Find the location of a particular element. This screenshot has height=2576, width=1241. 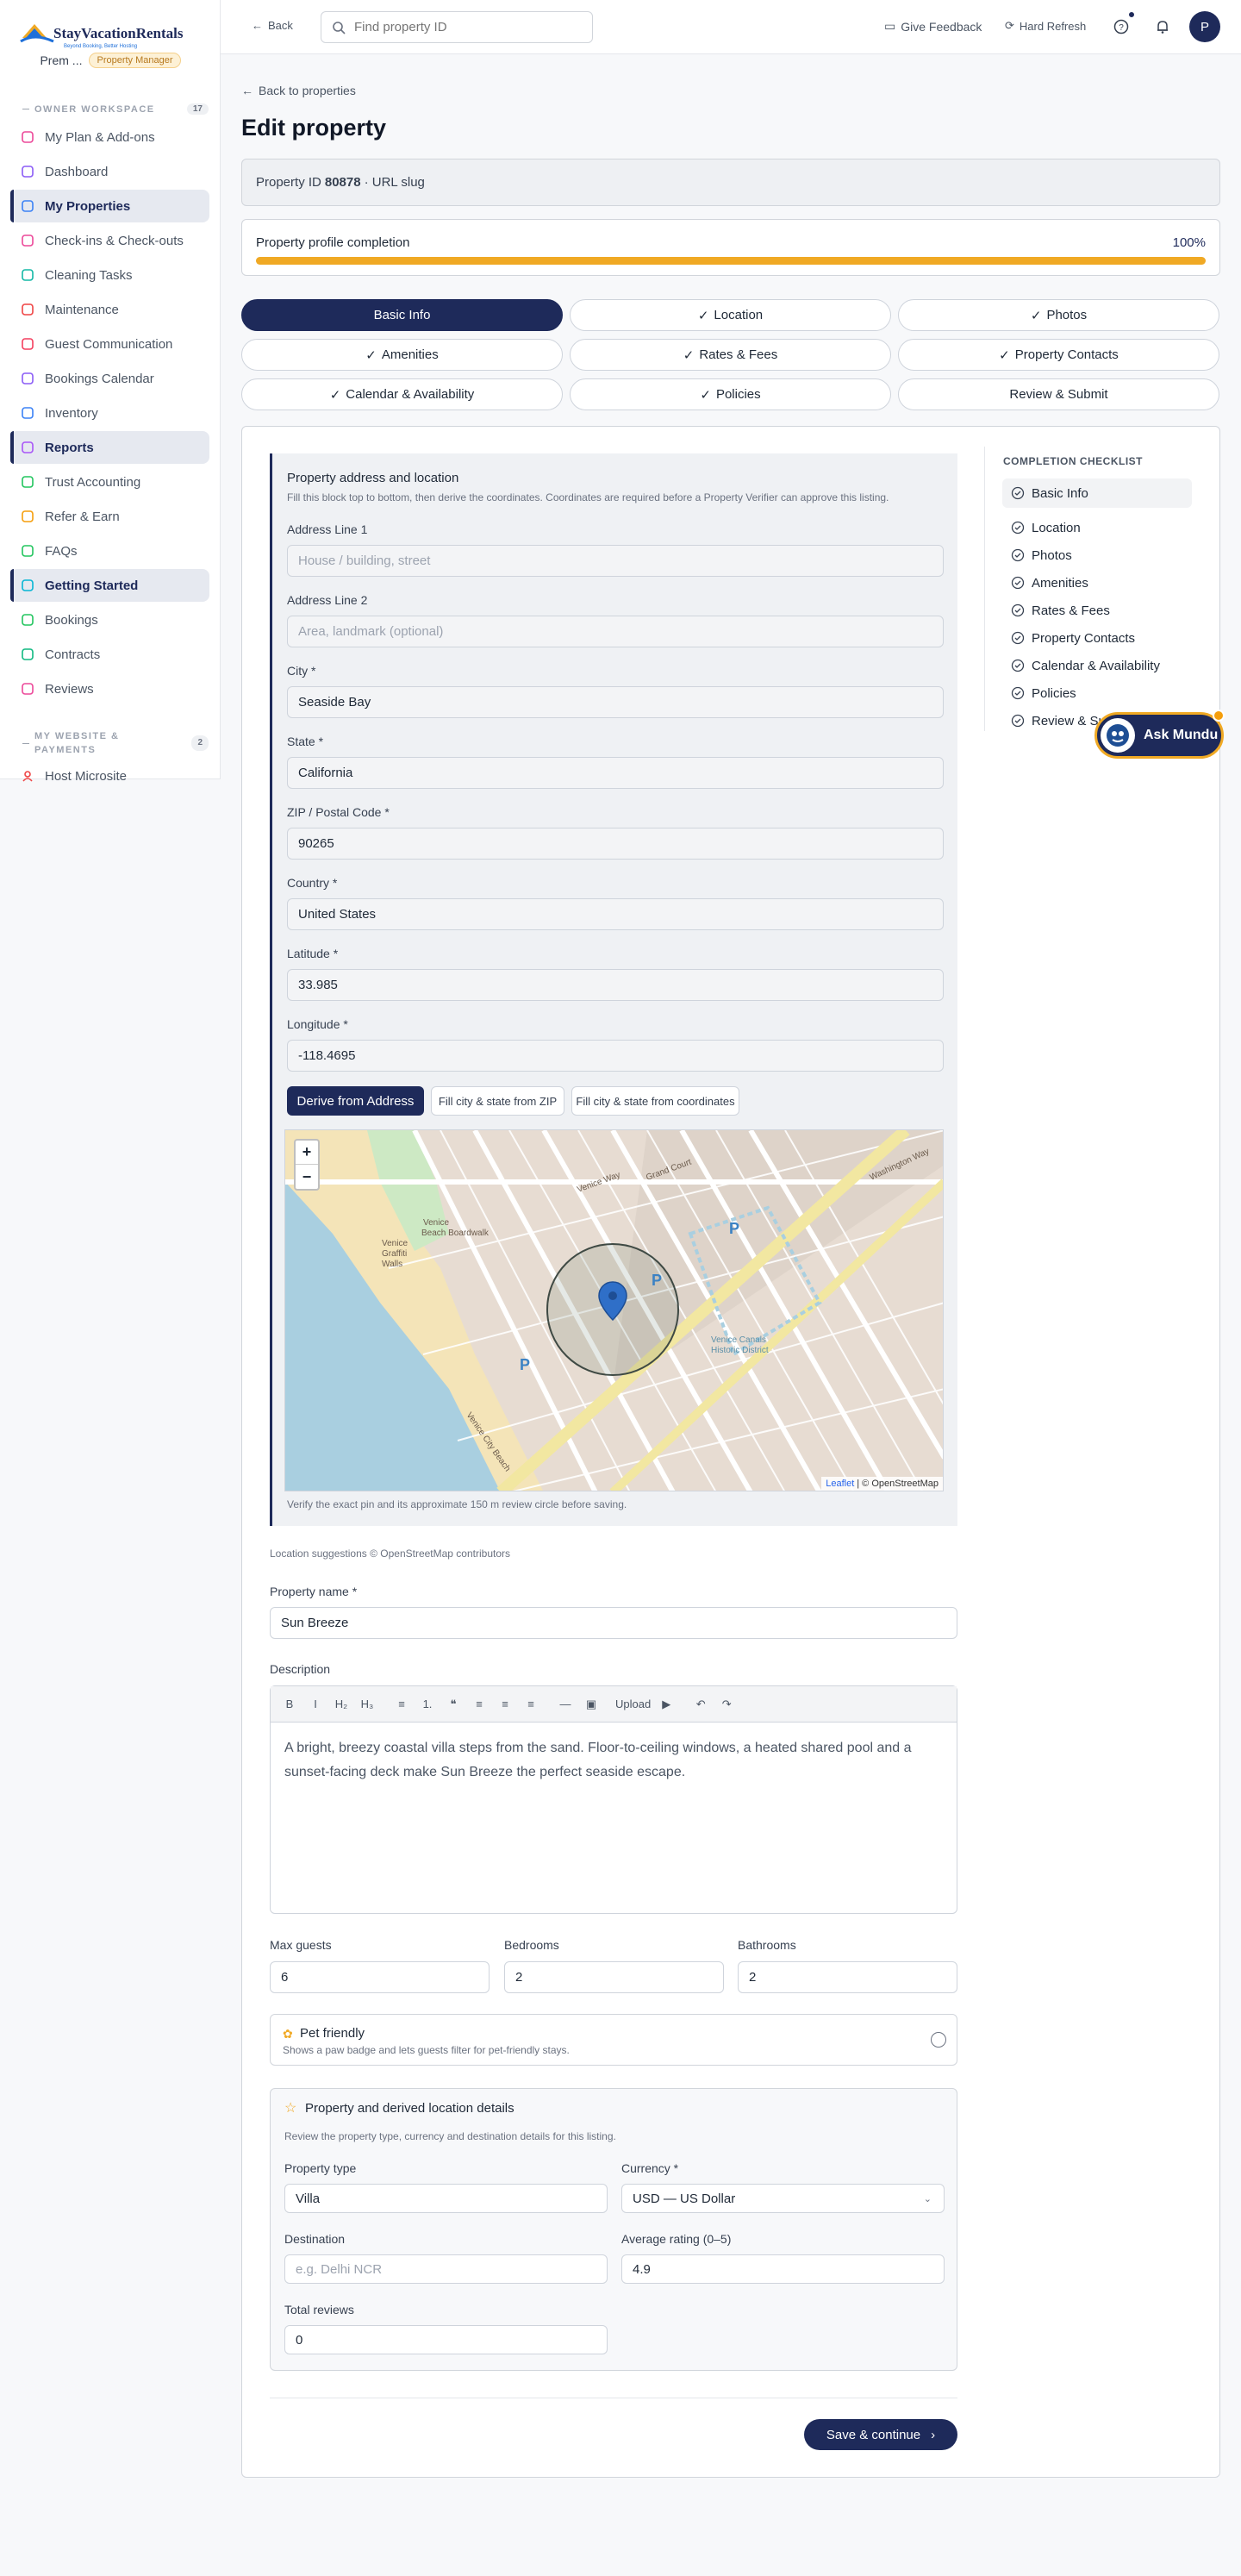

tab-amenities: ✓ Amenities is located at coordinates (402, 355).